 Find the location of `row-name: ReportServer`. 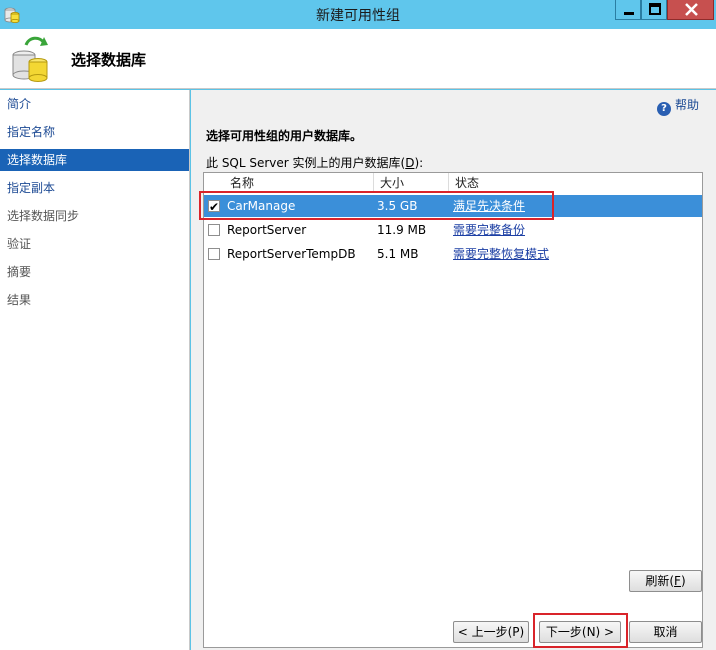

row-name: ReportServer is located at coordinates (267, 230).